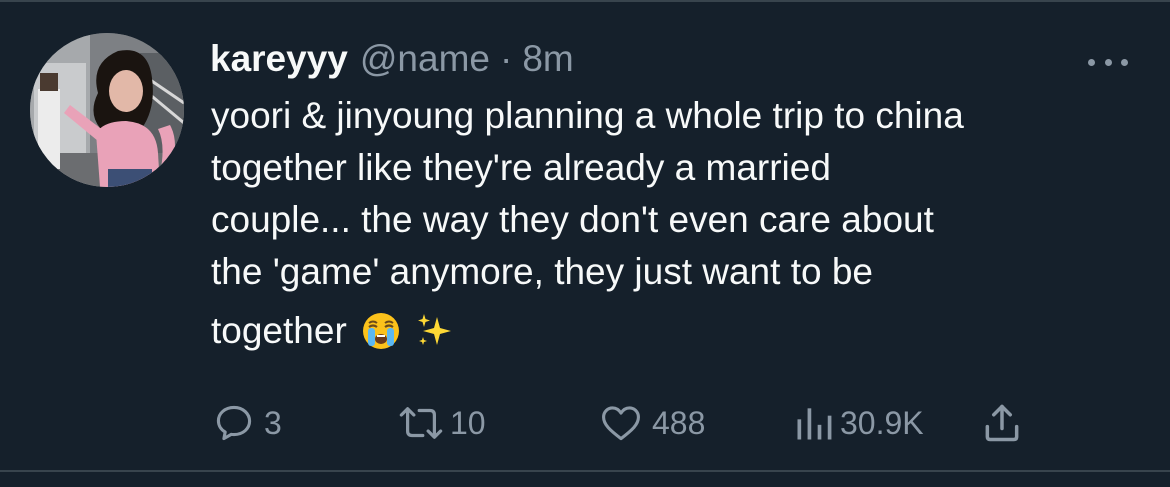 This screenshot has height=487, width=1170. I want to click on avatar-photo, so click(107, 110).